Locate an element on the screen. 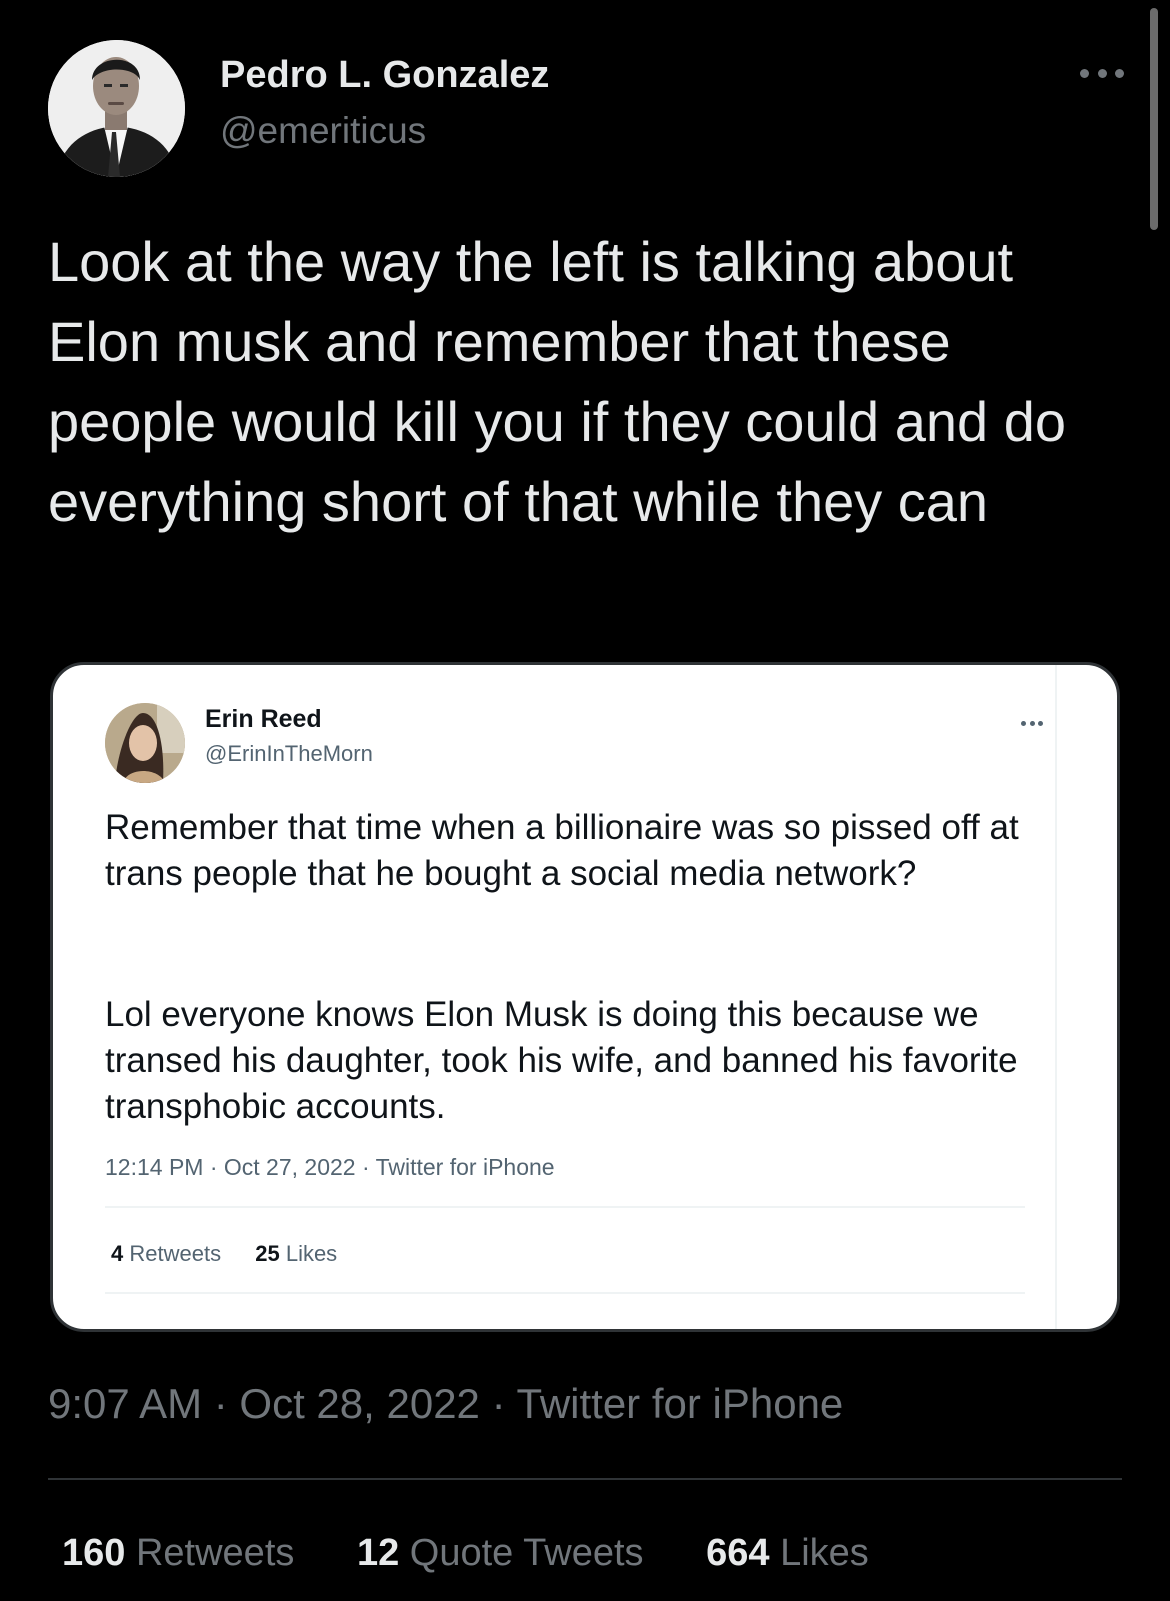 The height and width of the screenshot is (1601, 1170). likes-count: 664 is located at coordinates (738, 1553).